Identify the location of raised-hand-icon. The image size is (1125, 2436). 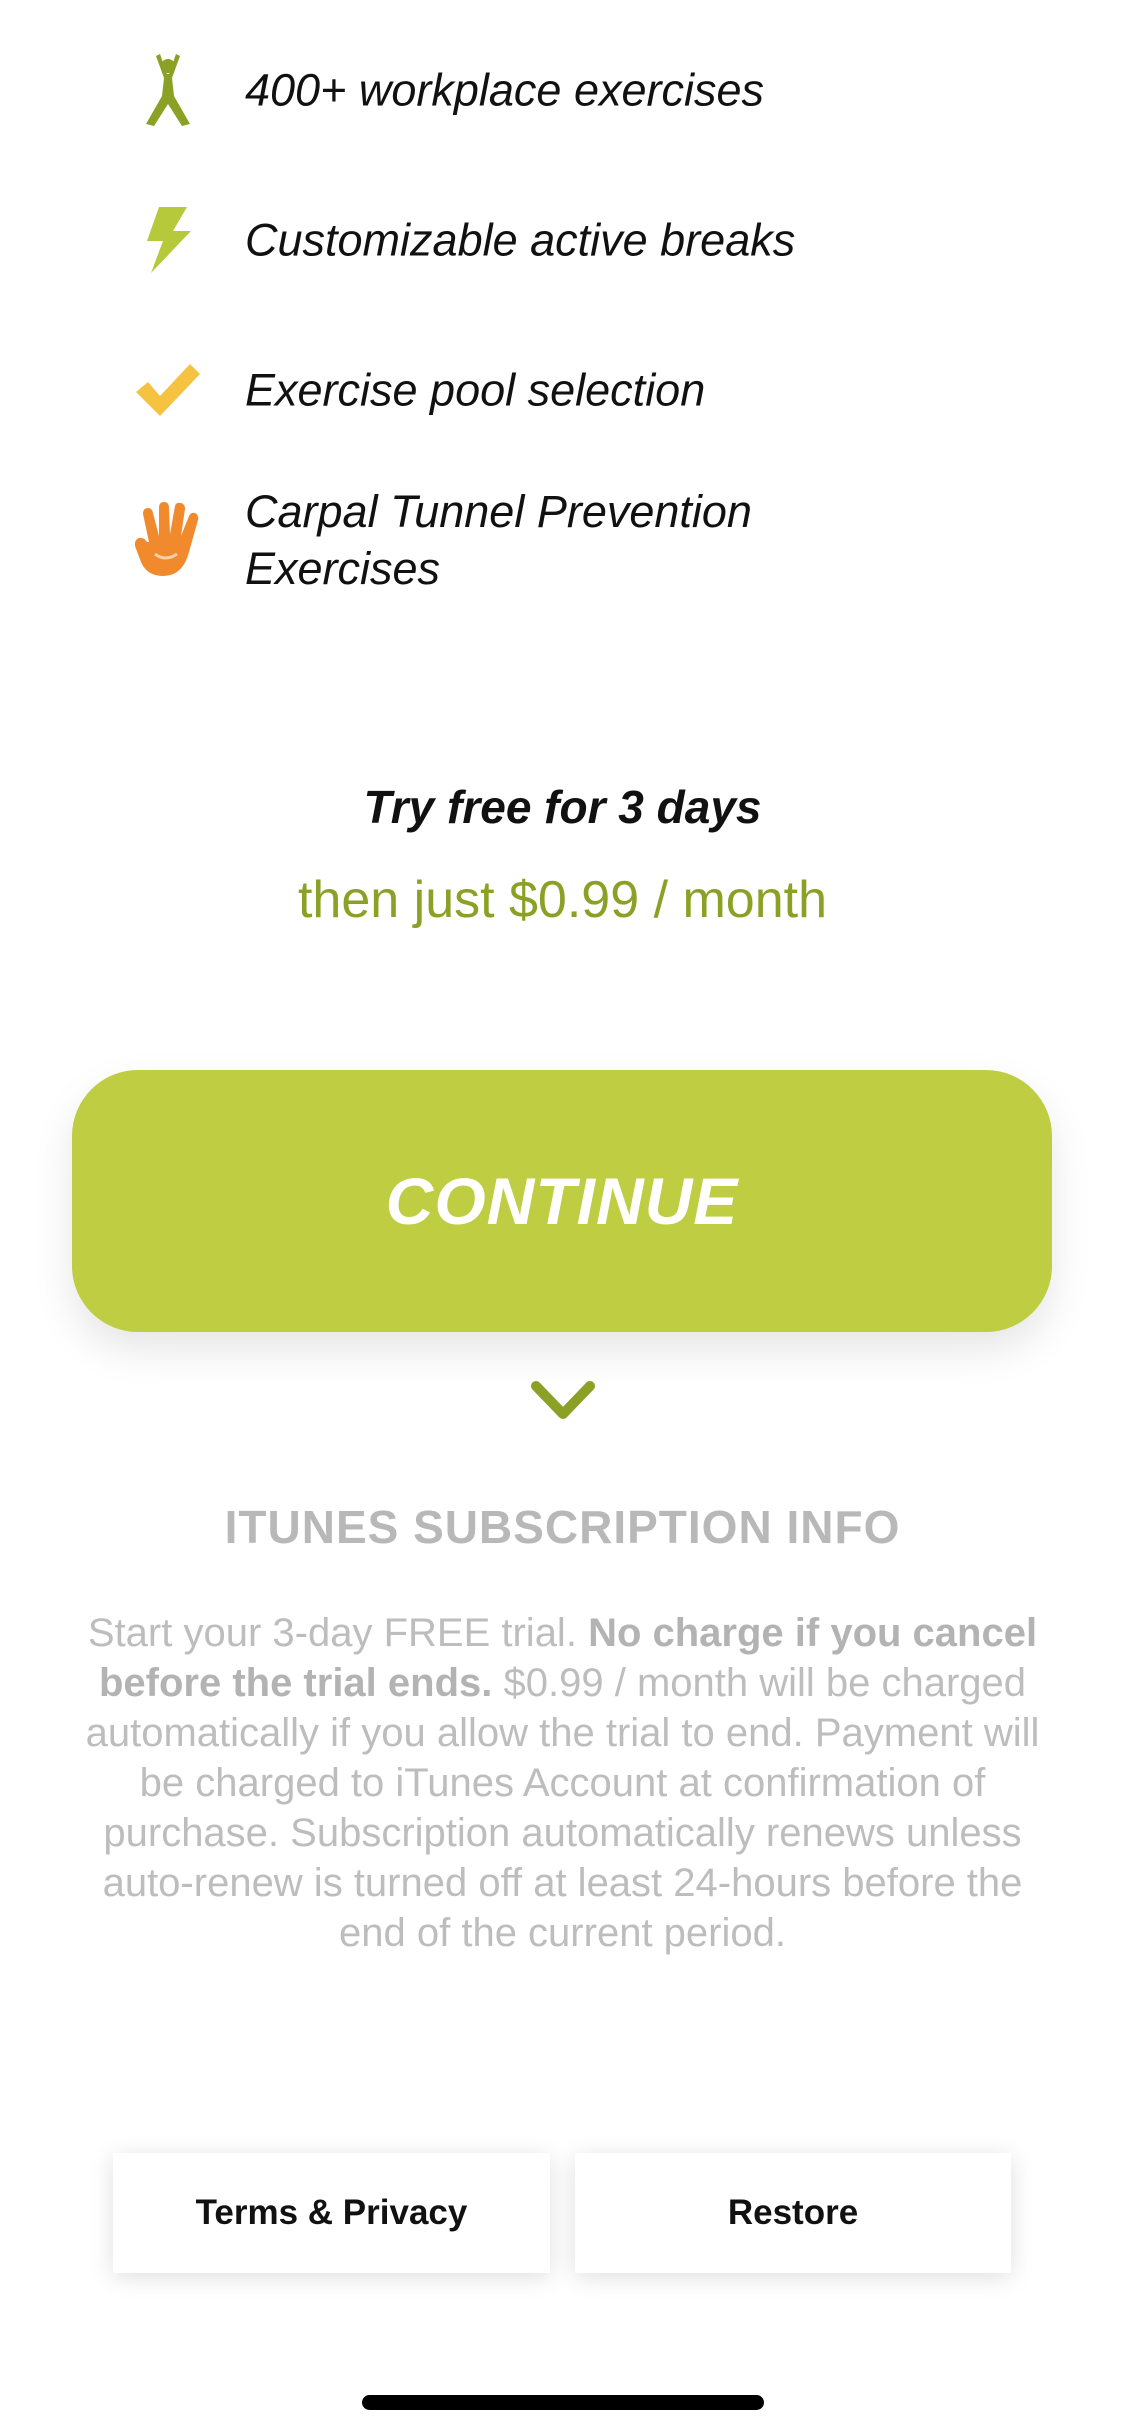
(168, 540).